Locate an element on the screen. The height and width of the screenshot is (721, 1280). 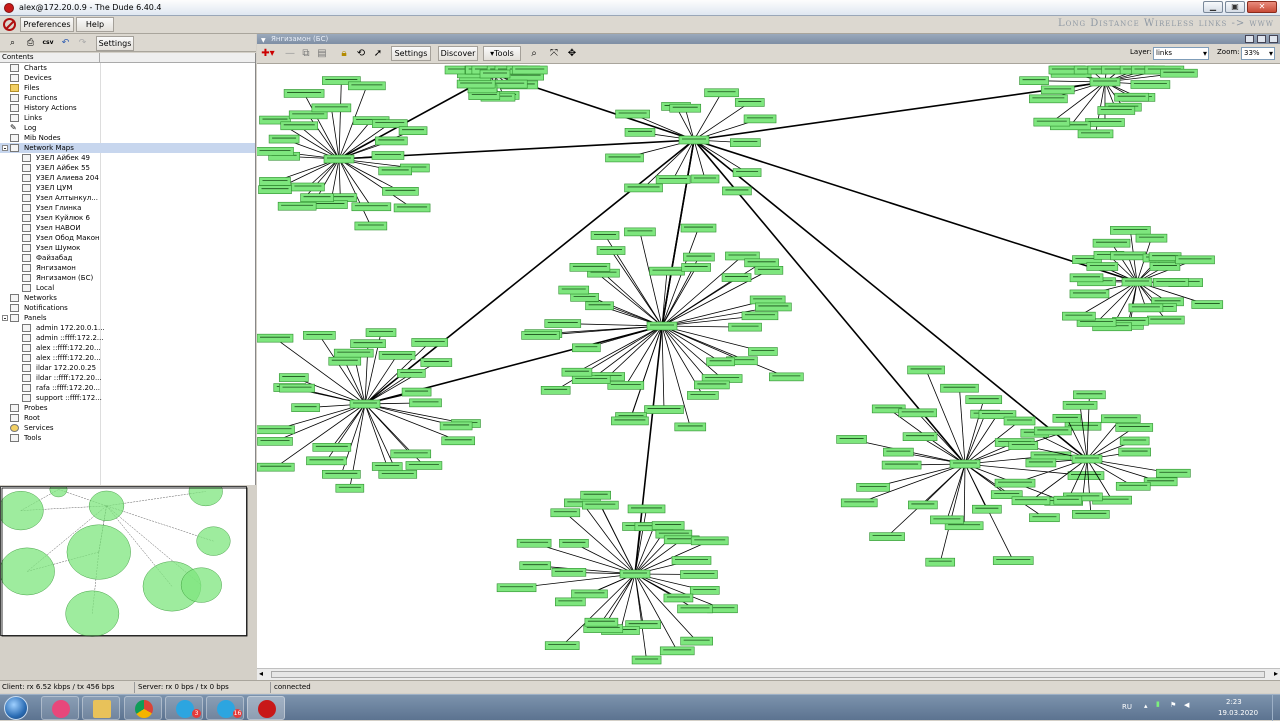
start-button is located at coordinates (16, 708).